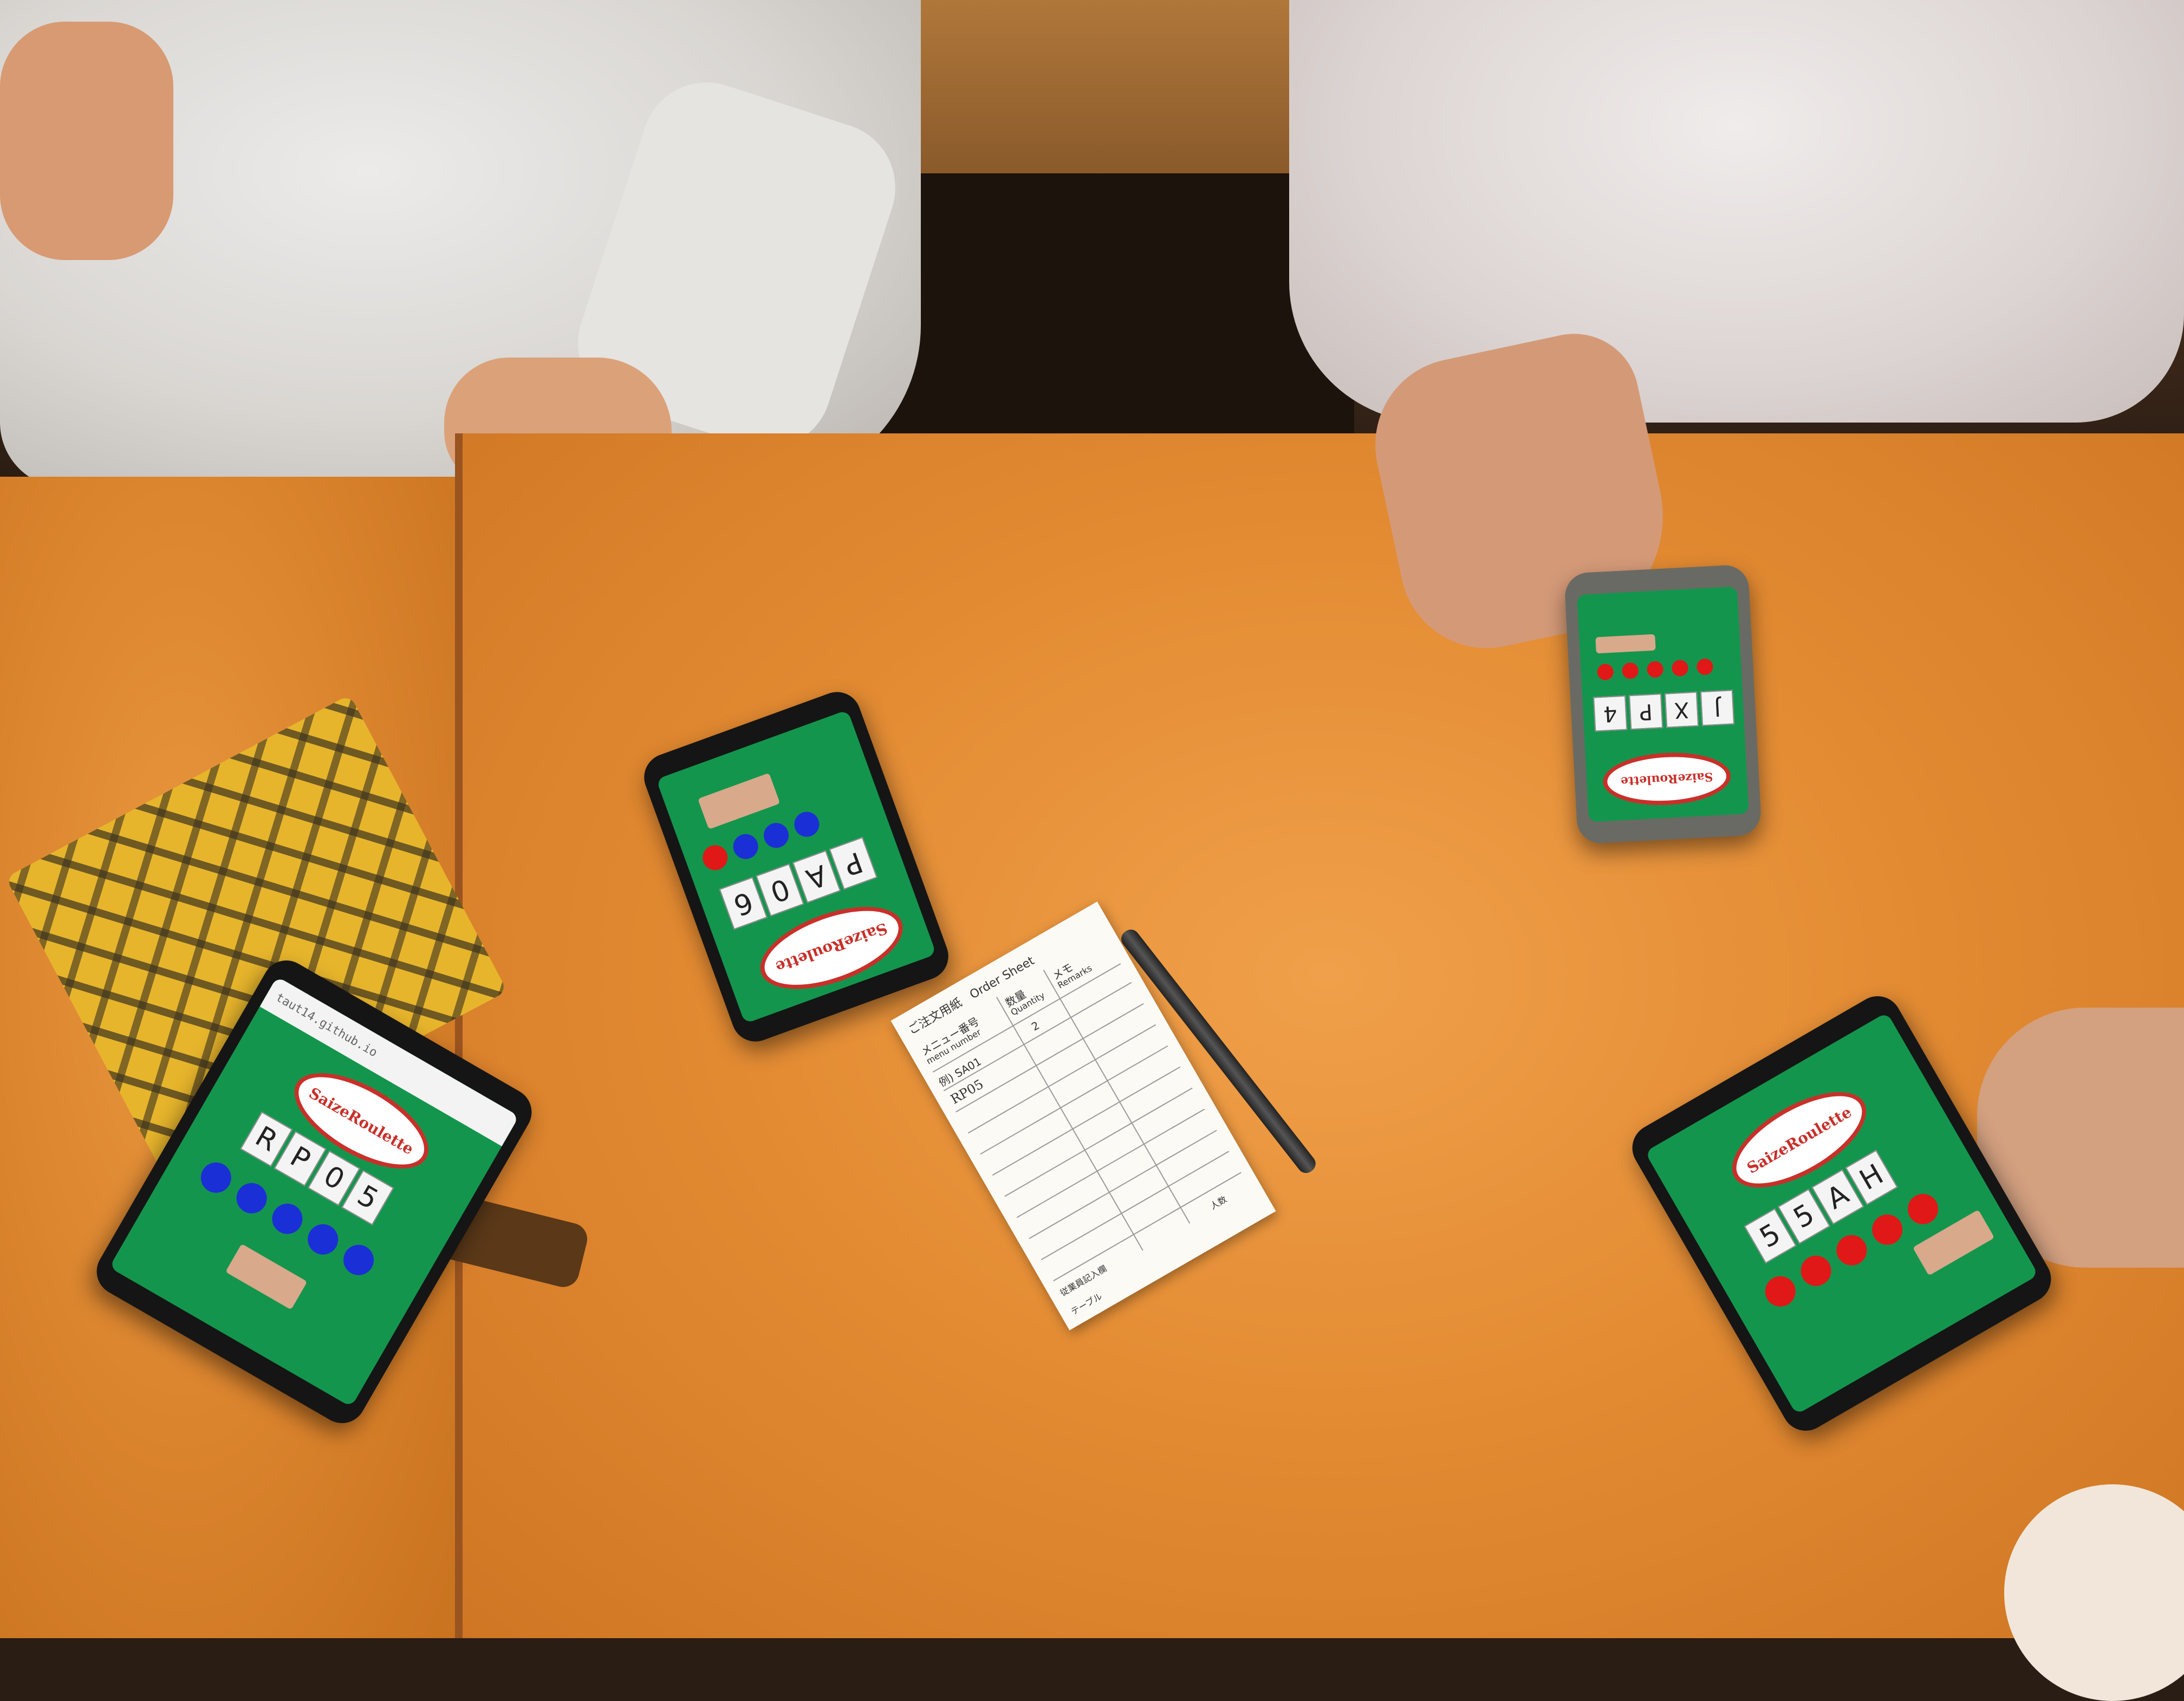  Describe the element at coordinates (1135, 1206) in the screenshot. I see `sheet-line` at that location.